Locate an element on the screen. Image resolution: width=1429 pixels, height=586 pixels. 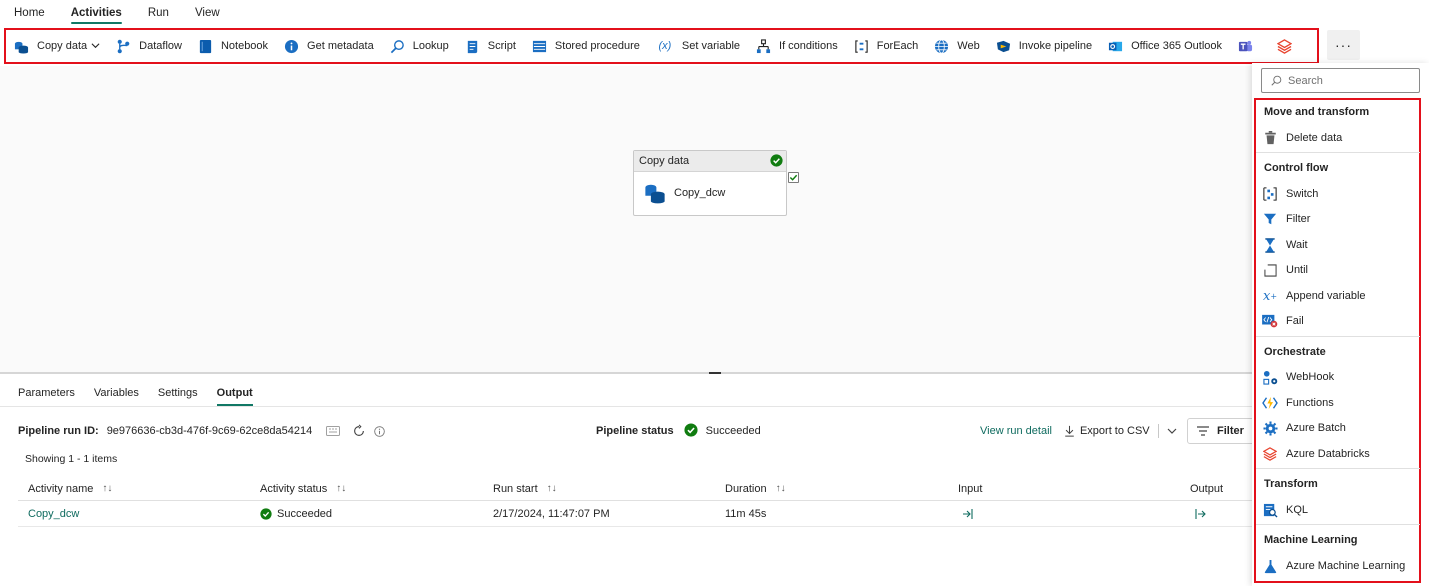
column-label: Activity name is located at coordinates (61, 488).